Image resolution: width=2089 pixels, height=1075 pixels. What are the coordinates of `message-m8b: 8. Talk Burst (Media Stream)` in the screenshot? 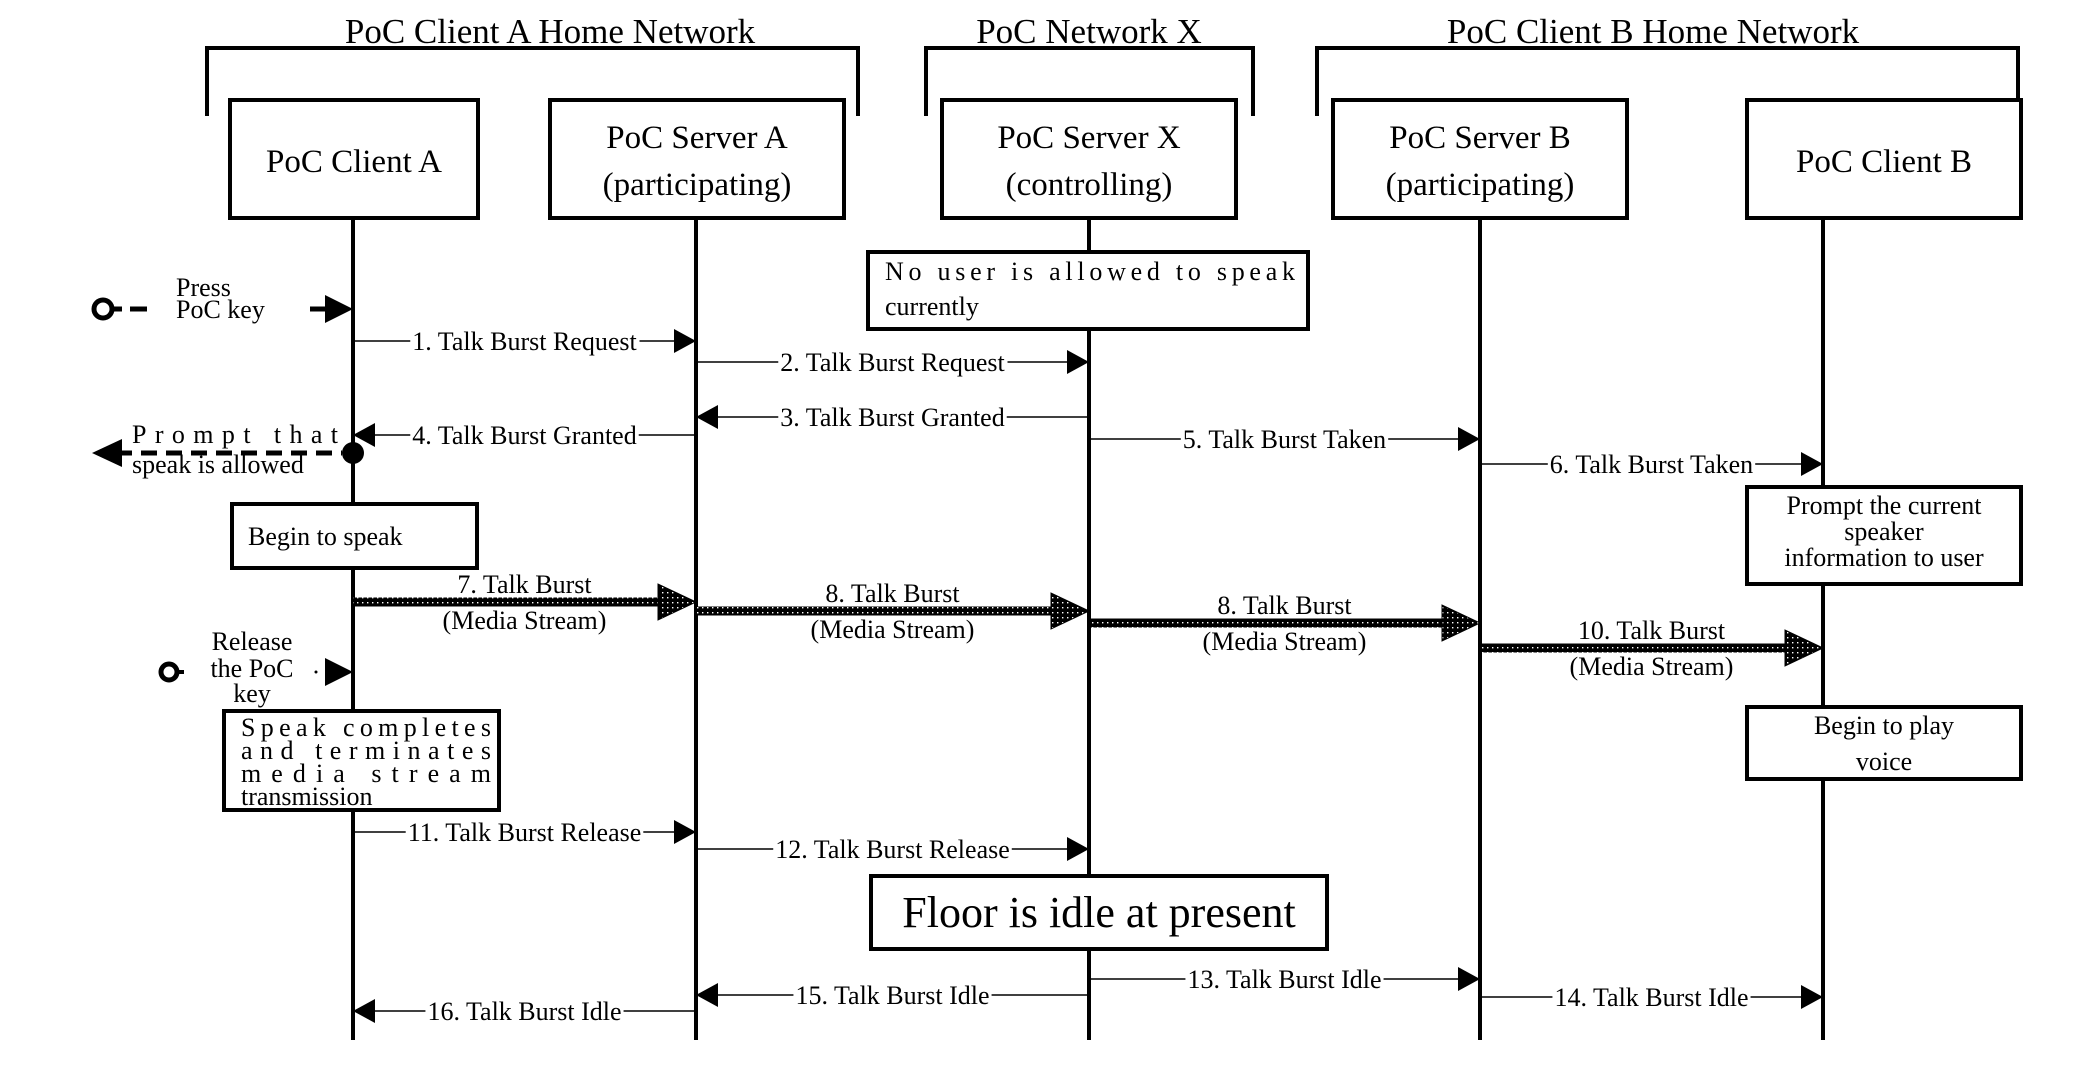 It's located at (1285, 623).